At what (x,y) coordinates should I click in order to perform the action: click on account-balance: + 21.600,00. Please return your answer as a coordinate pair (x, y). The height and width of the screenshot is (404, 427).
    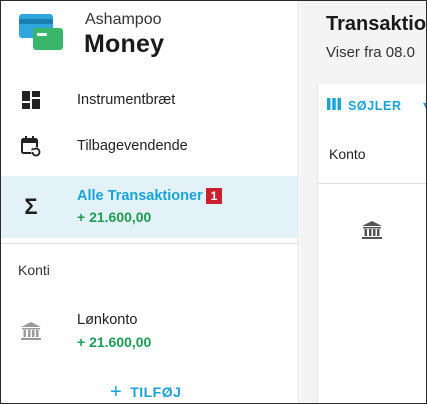
    Looking at the image, I should click on (114, 342).